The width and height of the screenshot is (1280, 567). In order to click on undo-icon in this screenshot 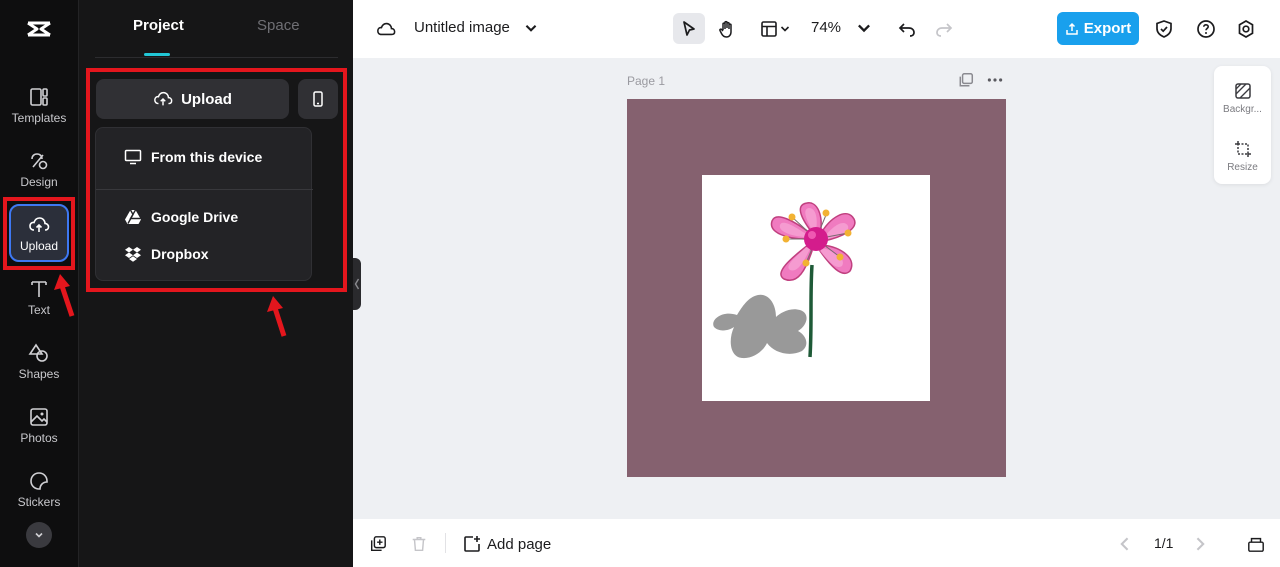, I will do `click(906, 30)`.